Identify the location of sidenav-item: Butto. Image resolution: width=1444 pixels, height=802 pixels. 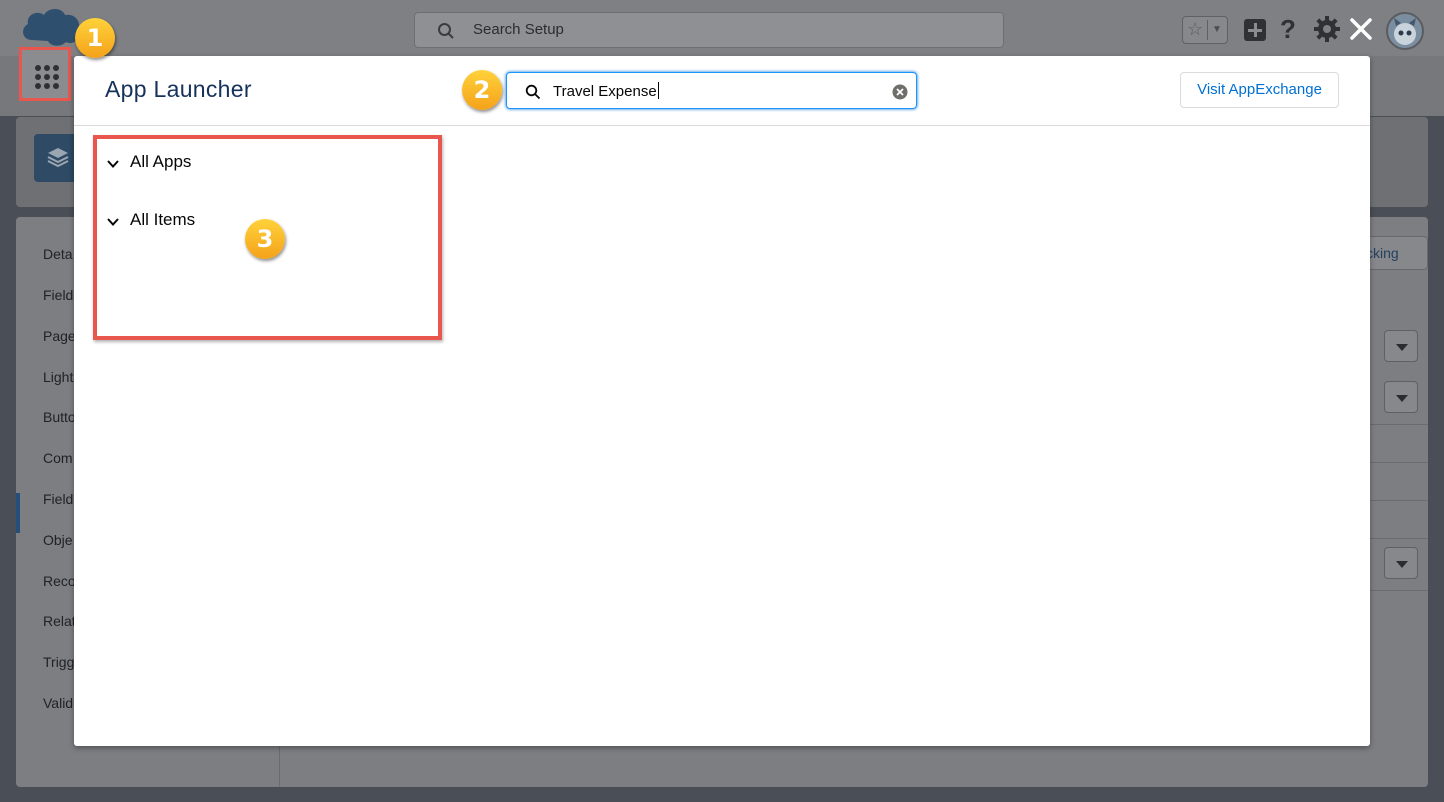
(59, 417).